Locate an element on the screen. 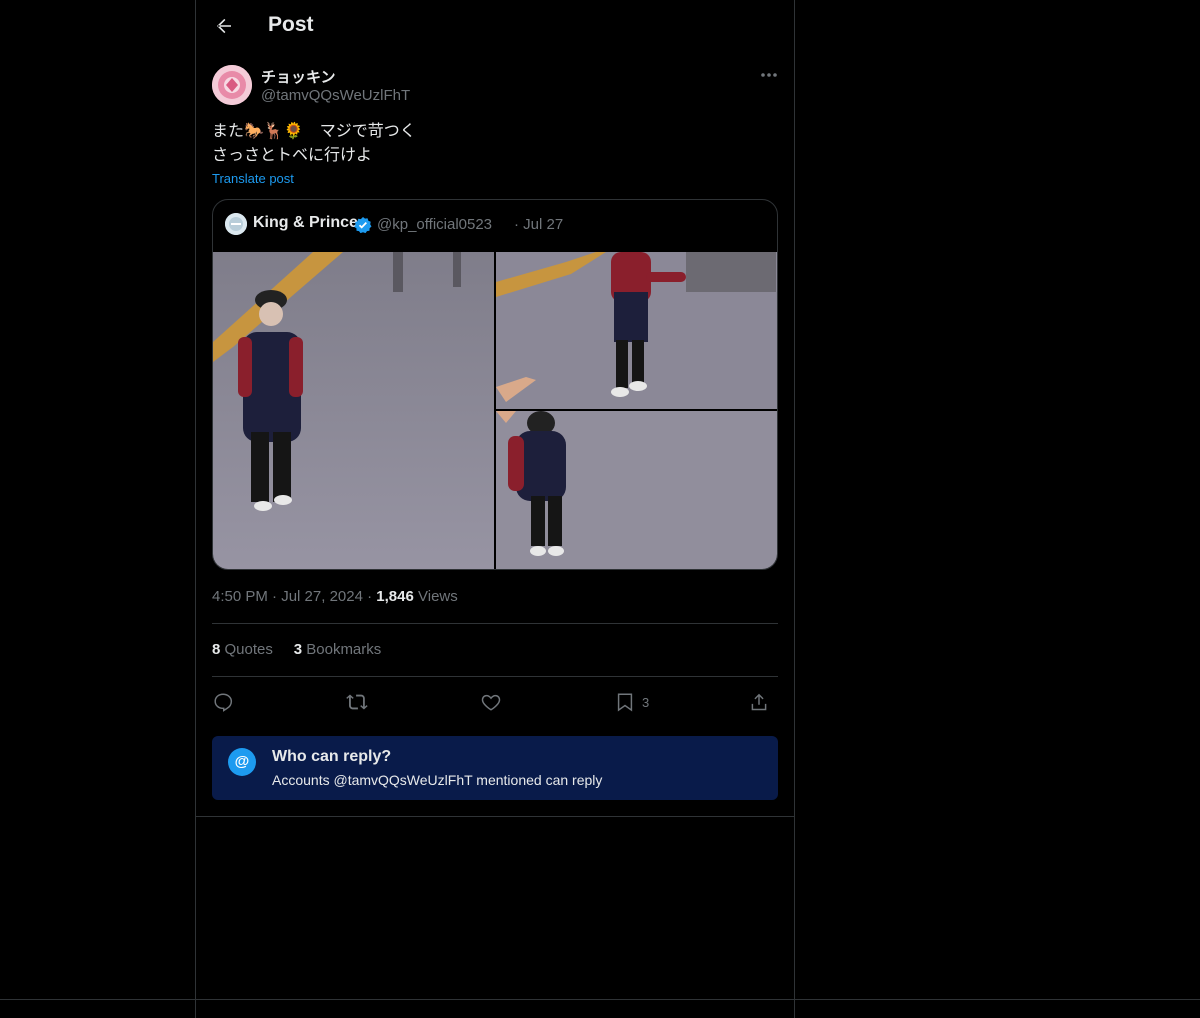 The height and width of the screenshot is (1018, 1200). quoted-author-avatar is located at coordinates (236, 224).